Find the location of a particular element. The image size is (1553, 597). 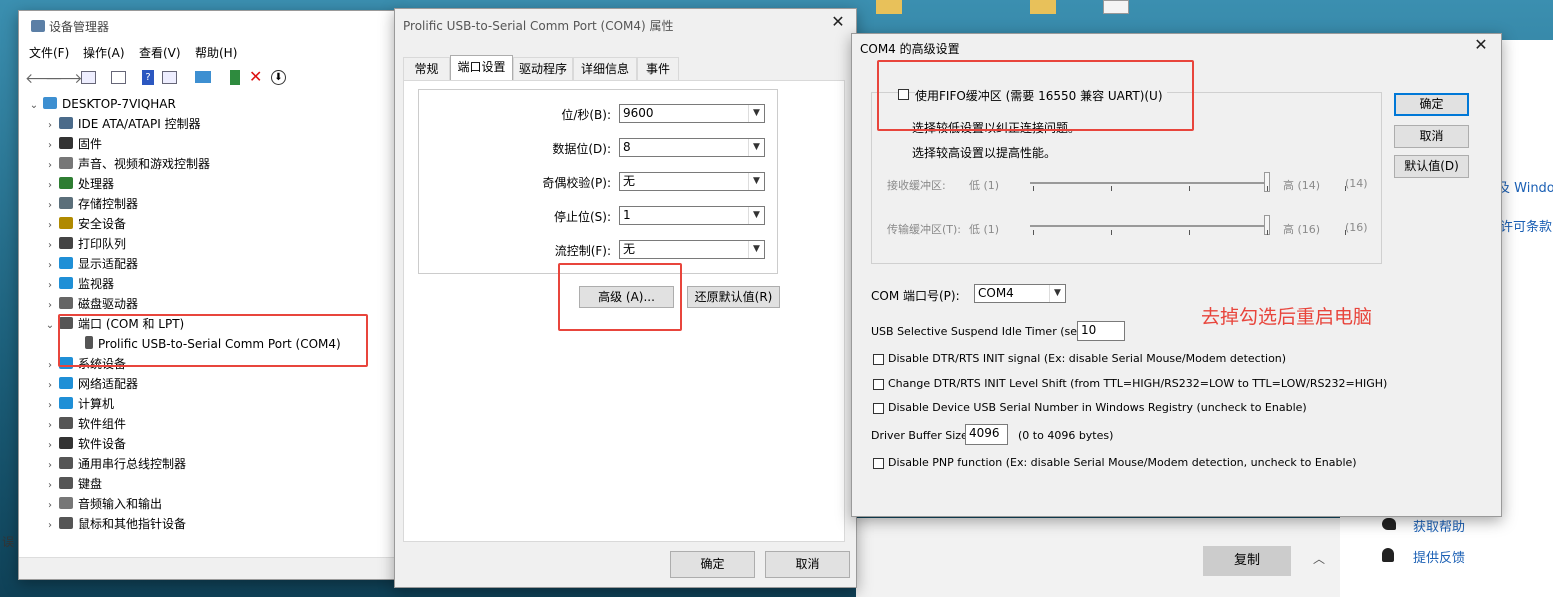

tree-item: › 打印队列 is located at coordinates (84, 244).